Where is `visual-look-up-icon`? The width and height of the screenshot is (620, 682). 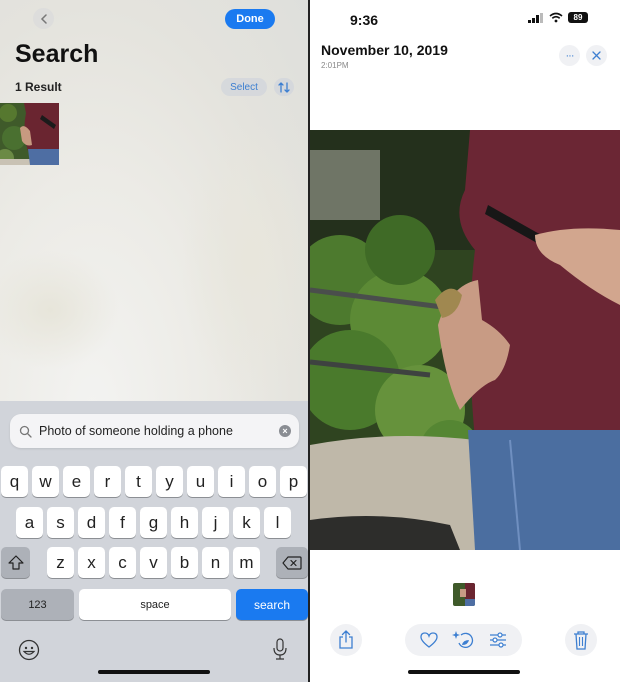 visual-look-up-icon is located at coordinates (463, 640).